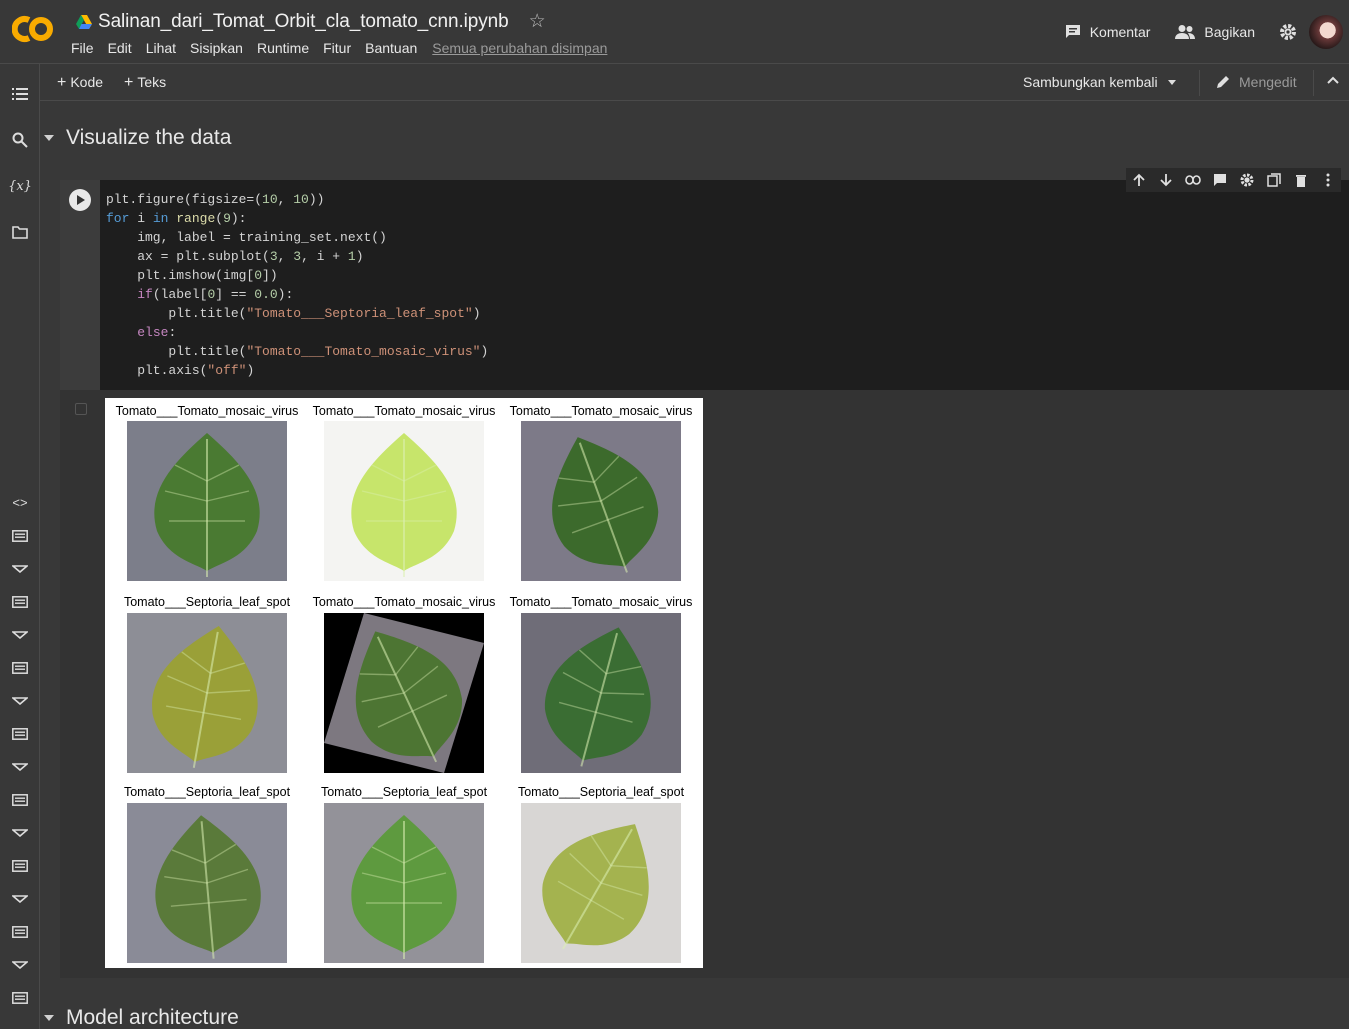  Describe the element at coordinates (80, 200) in the screenshot. I see `run-cell-button` at that location.